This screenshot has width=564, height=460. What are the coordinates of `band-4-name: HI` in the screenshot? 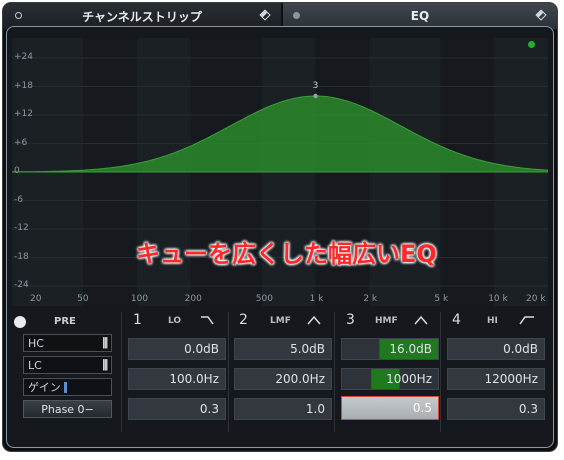 It's located at (492, 321).